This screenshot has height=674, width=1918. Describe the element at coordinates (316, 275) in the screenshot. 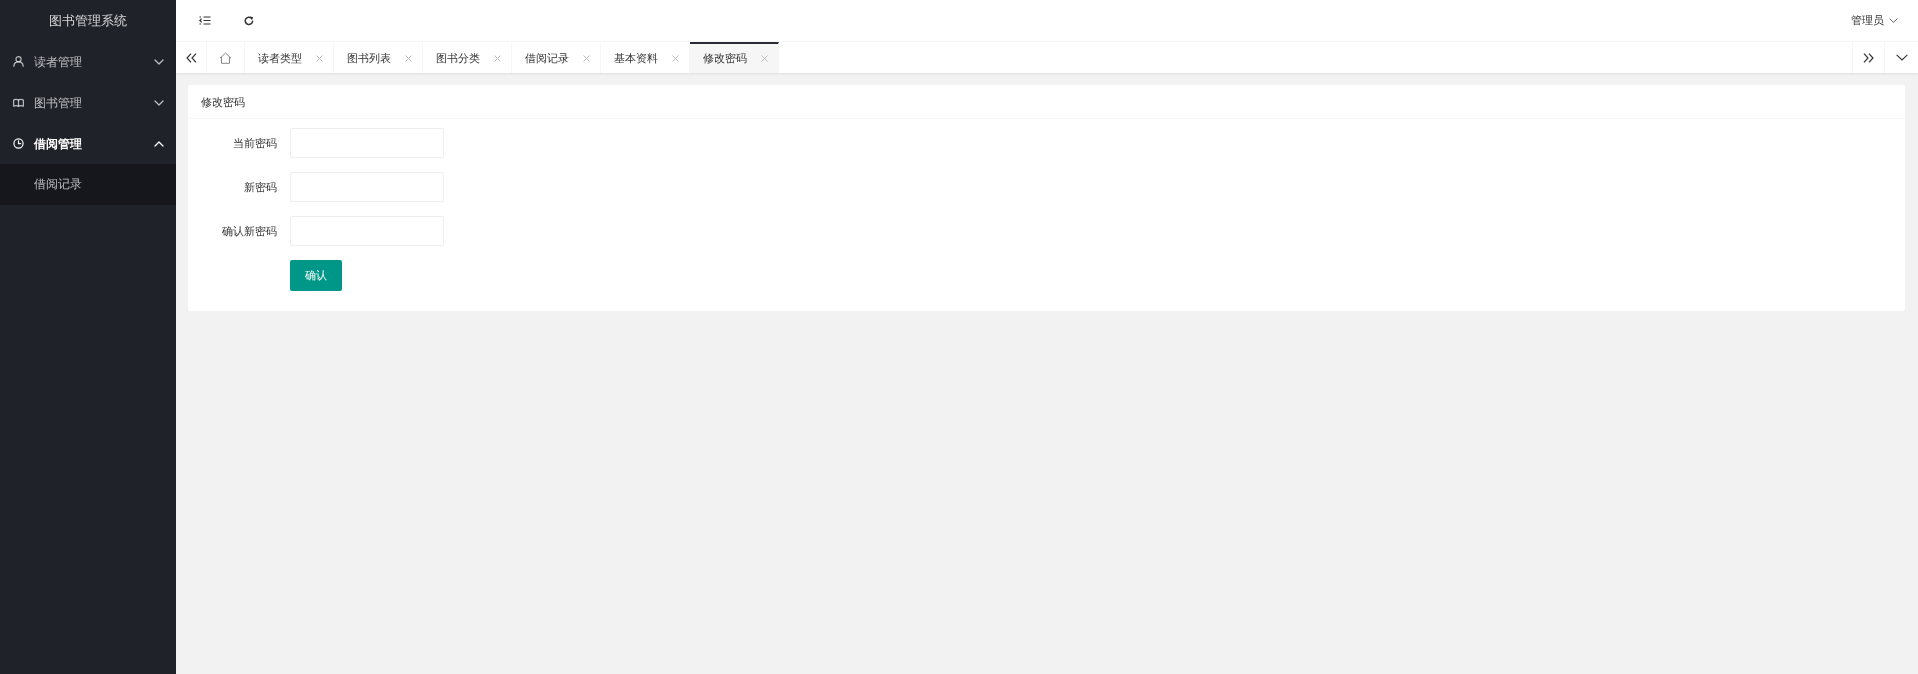

I see `confirm-button: 确认` at that location.